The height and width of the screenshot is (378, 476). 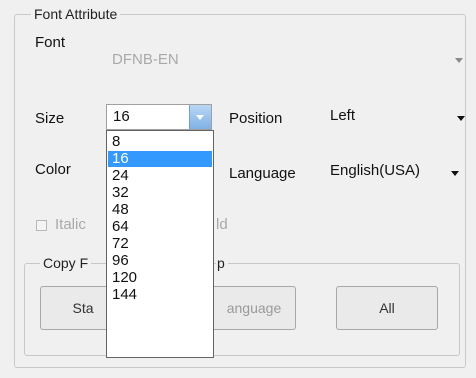 I want to click on copy-all-label: All, so click(x=387, y=308).